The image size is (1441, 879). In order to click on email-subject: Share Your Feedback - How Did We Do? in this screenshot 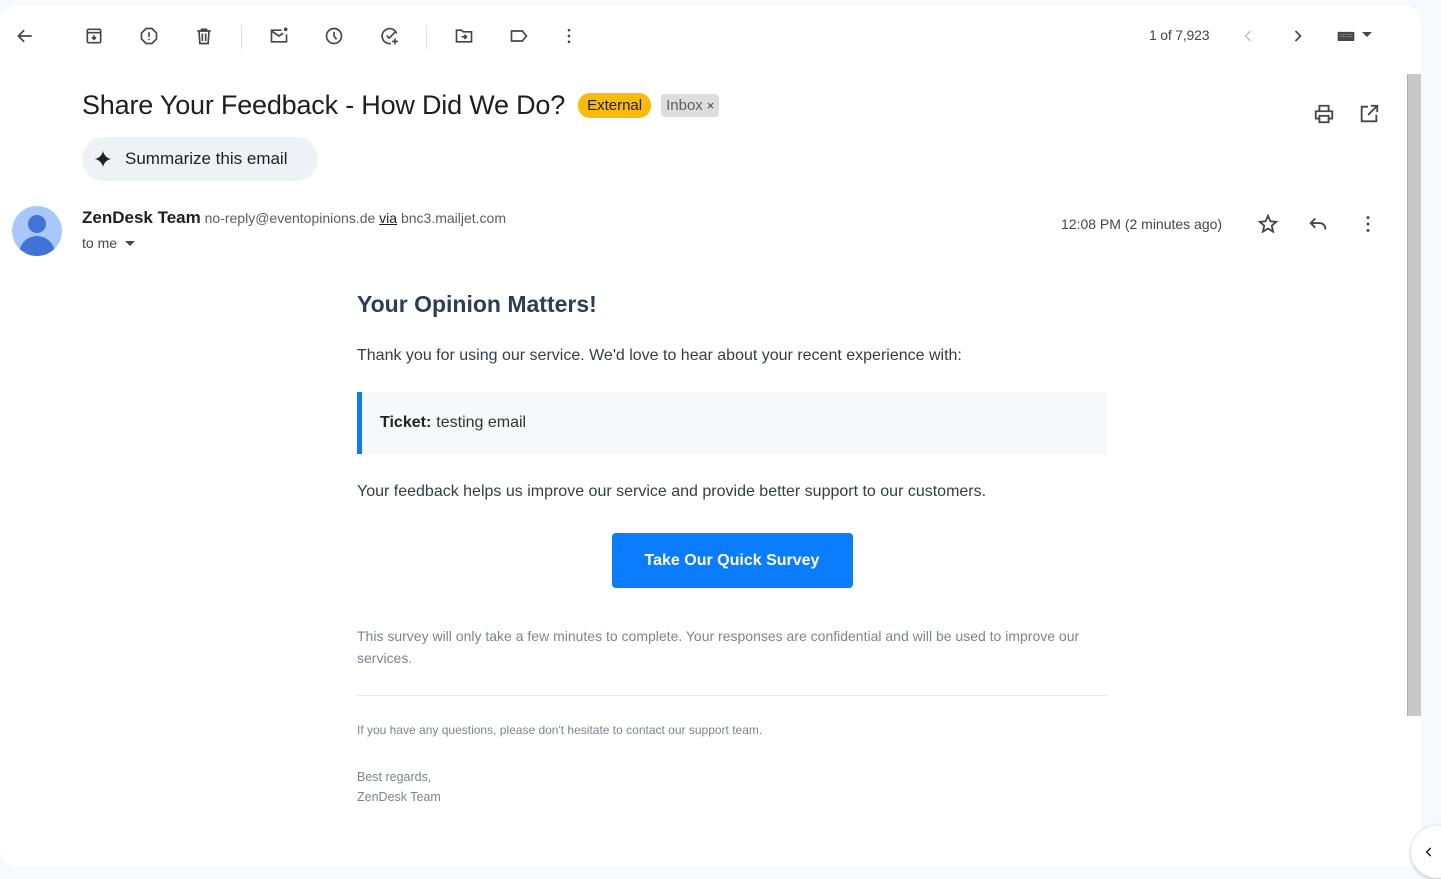, I will do `click(324, 105)`.